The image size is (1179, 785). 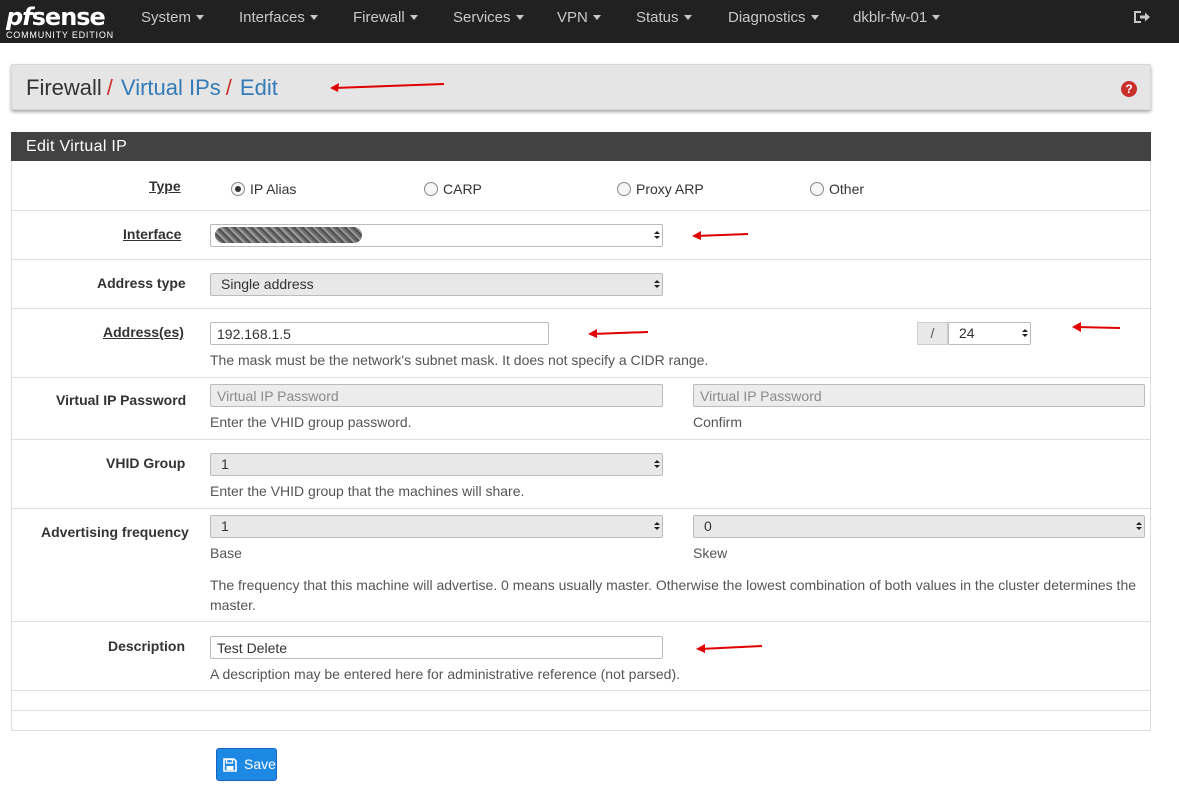 What do you see at coordinates (919, 395) in the screenshot?
I see `vip-password-confirm-input` at bounding box center [919, 395].